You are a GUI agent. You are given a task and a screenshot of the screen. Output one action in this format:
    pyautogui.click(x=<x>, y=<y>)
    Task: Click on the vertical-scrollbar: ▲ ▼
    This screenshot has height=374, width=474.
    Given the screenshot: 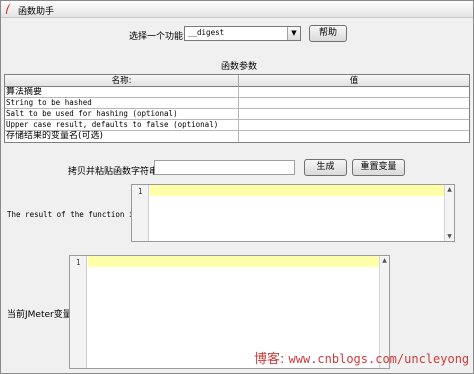 What is the action you would take?
    pyautogui.click(x=449, y=213)
    